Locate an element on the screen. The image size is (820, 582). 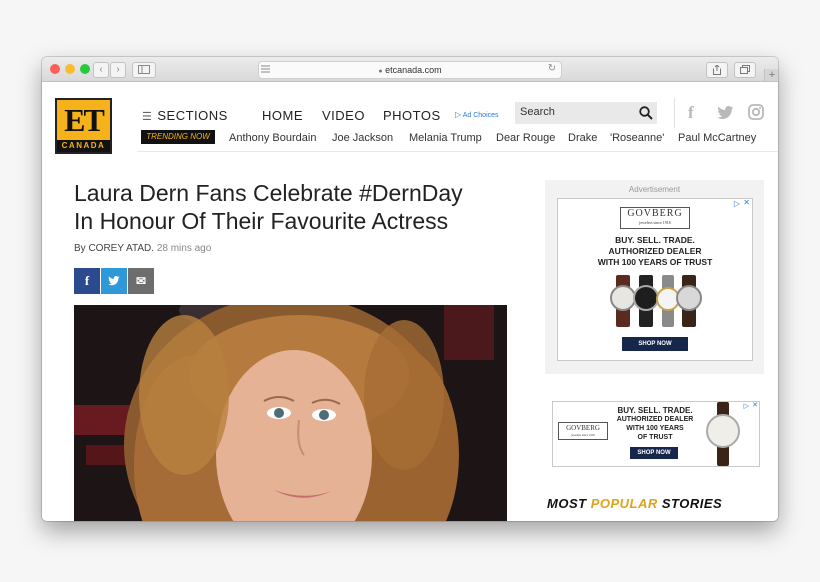
header-rule is located at coordinates (457, 151).